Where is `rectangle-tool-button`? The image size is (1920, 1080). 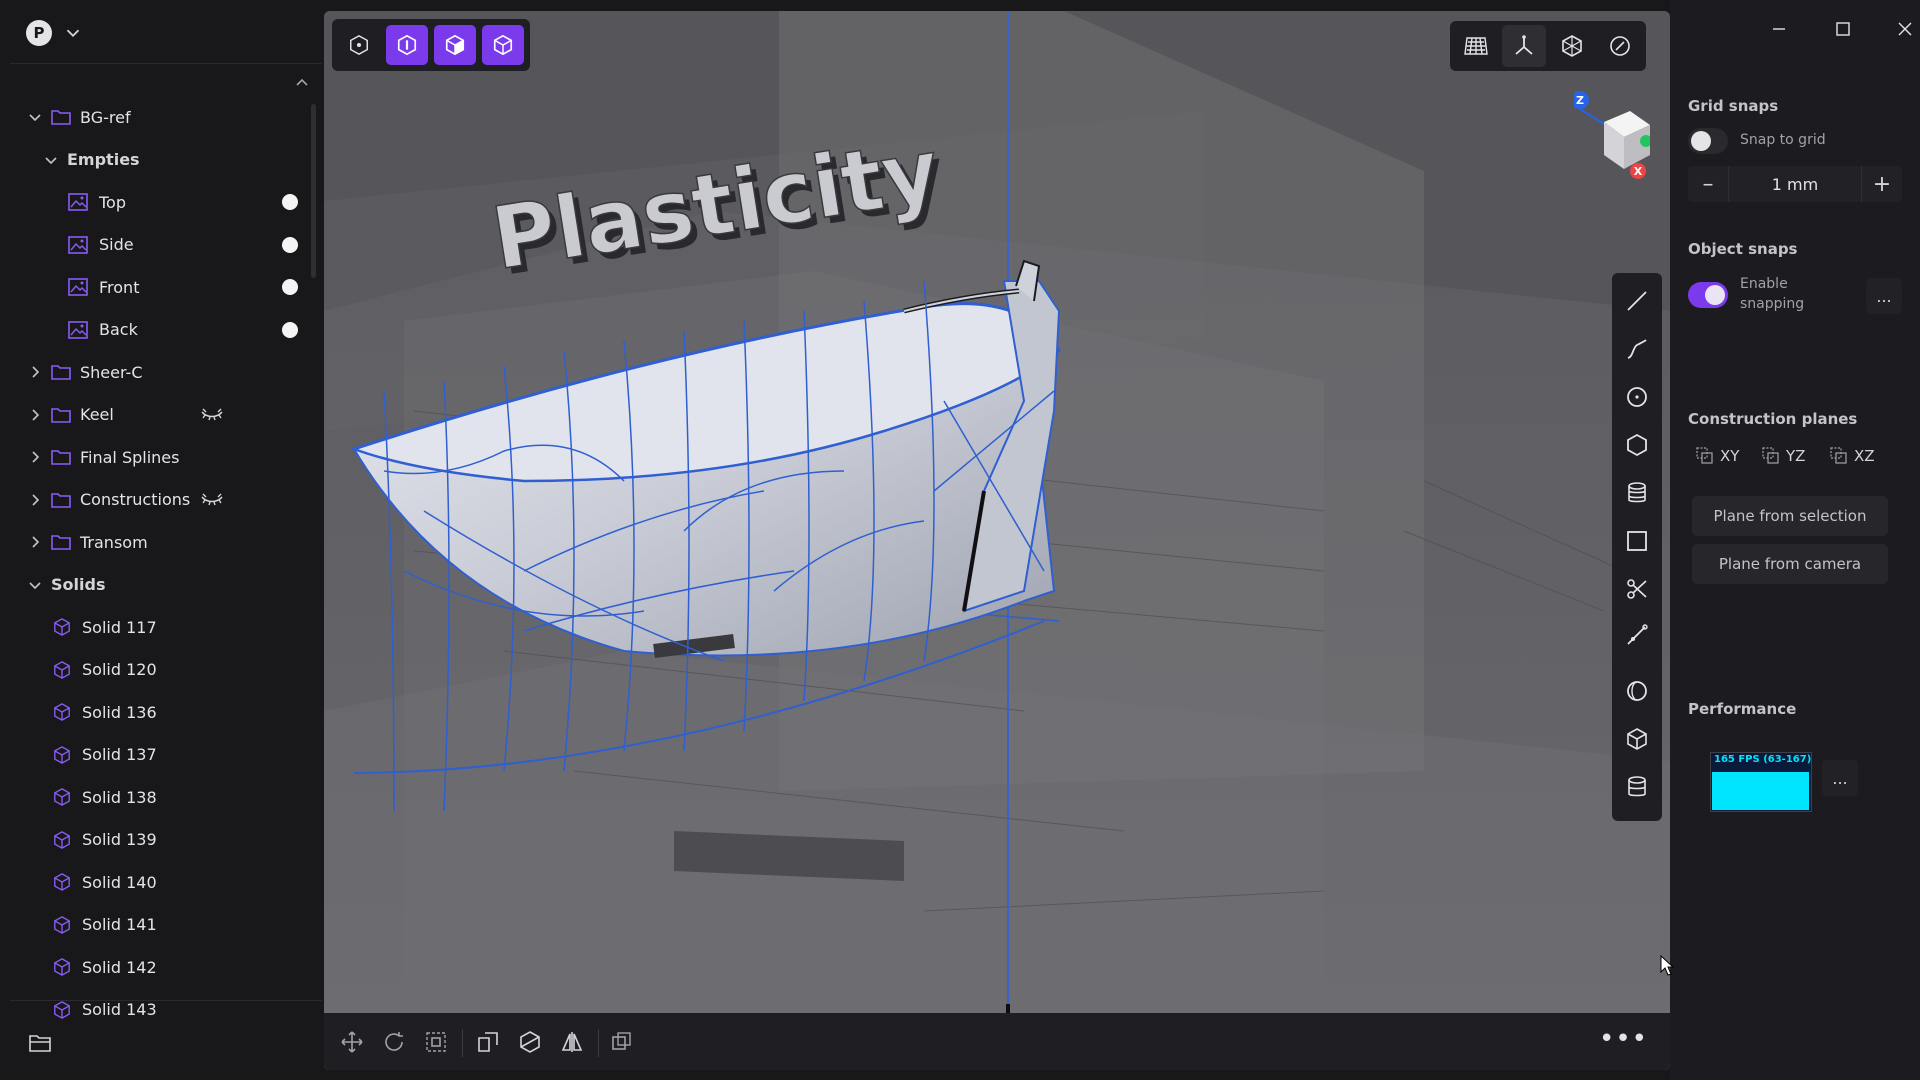 rectangle-tool-button is located at coordinates (1637, 541).